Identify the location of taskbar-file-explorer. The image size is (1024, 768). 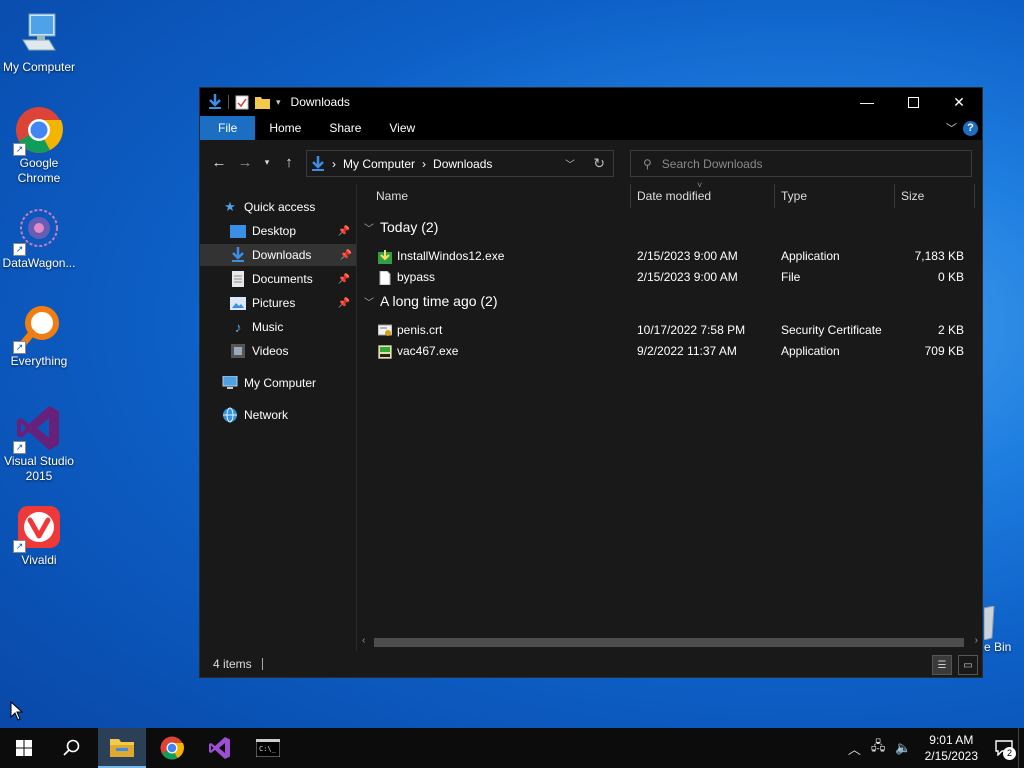
(122, 748).